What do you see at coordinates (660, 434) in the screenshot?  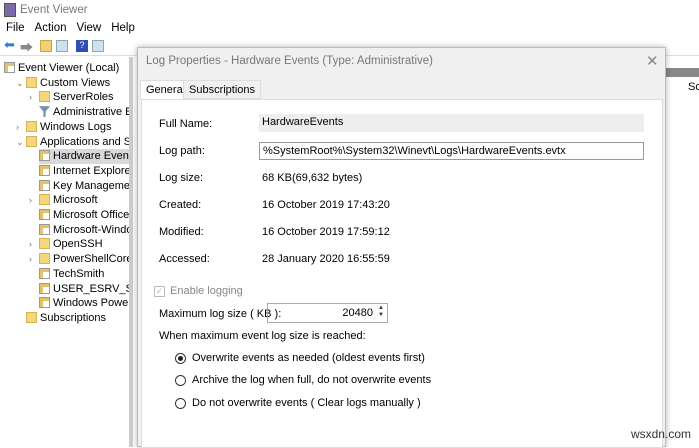 I see `watermark: wsxdn.com` at bounding box center [660, 434].